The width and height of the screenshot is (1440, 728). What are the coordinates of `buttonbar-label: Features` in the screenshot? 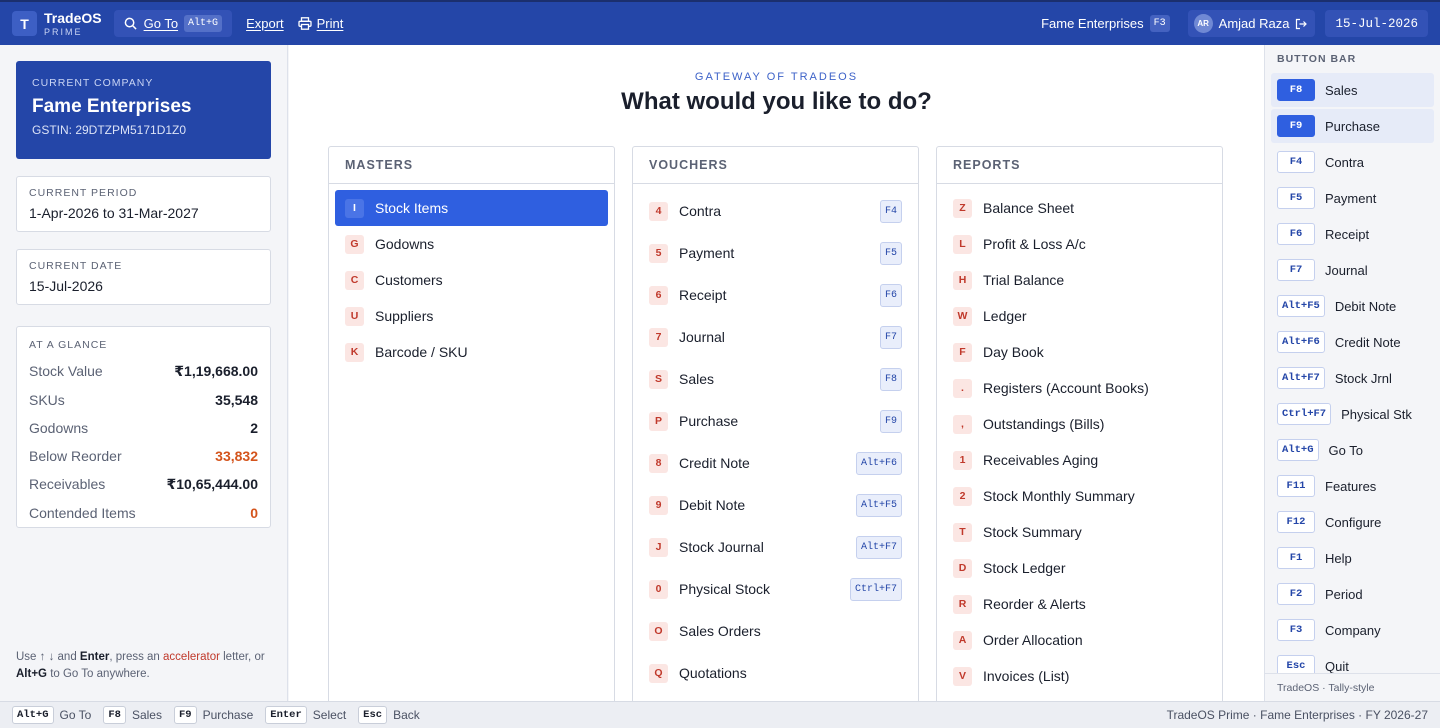 It's located at (1351, 486).